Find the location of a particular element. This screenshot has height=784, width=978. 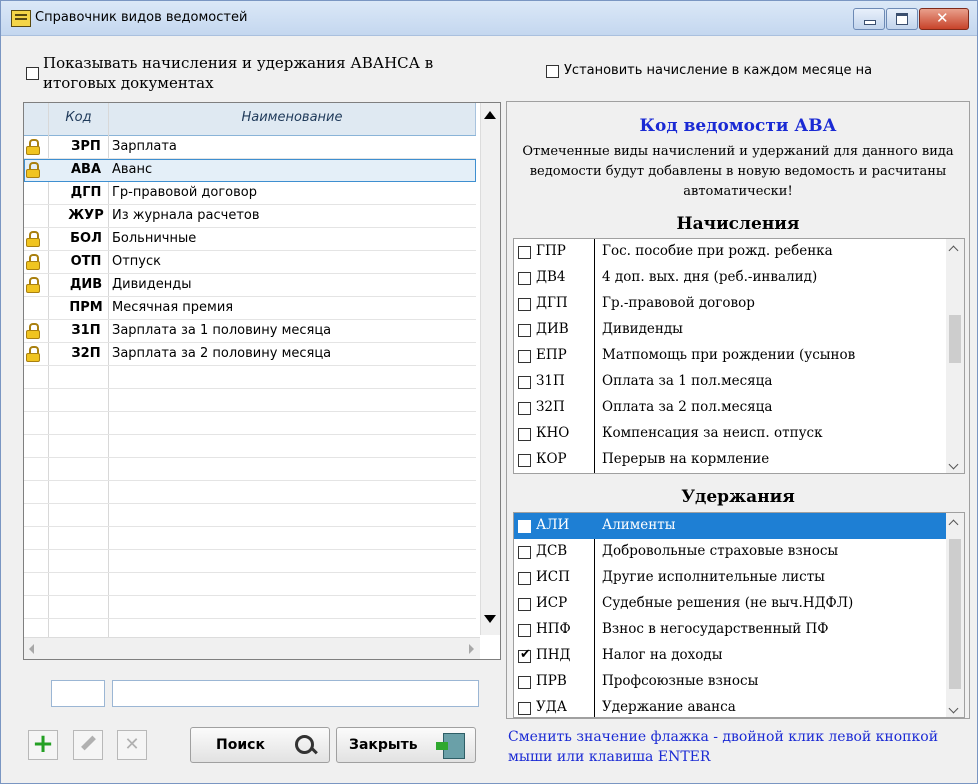

checklist-row: ДГП Гр.-правовой договор is located at coordinates (739, 304).